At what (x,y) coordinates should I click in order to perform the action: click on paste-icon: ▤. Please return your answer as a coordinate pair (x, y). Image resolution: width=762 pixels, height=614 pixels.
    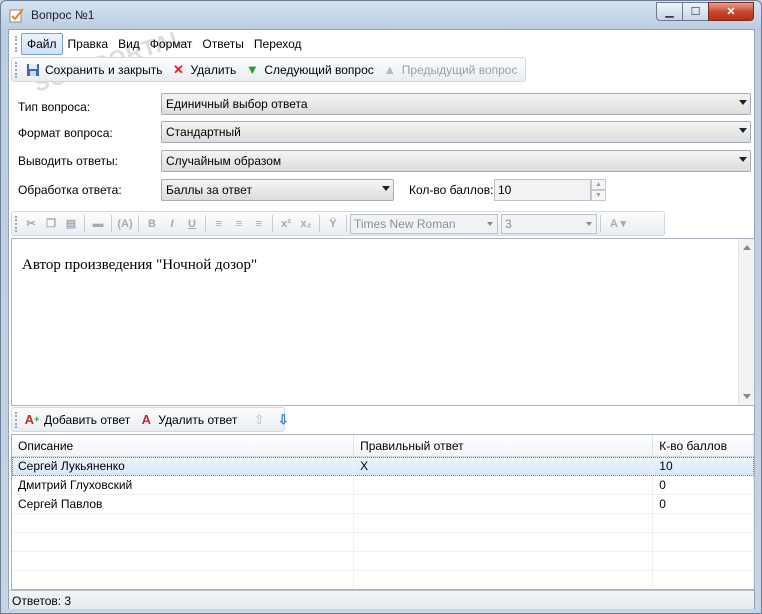
    Looking at the image, I should click on (71, 224).